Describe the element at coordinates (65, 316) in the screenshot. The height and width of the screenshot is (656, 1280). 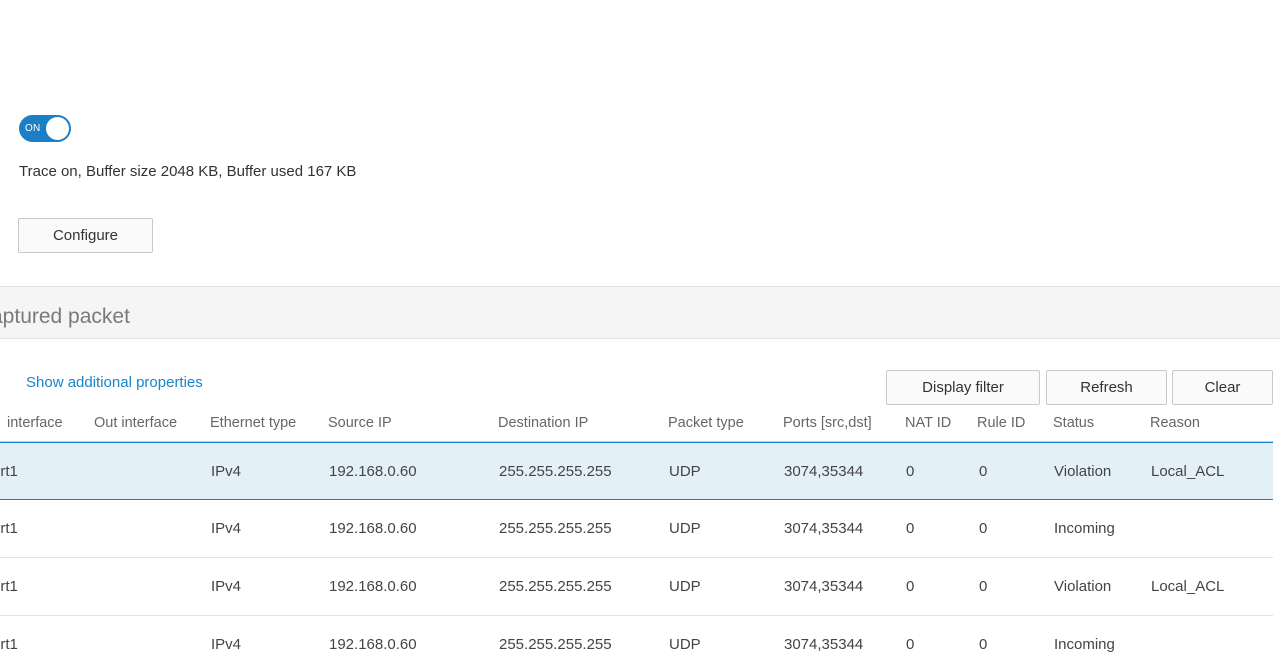
I see `section-title: aptured packet` at that location.